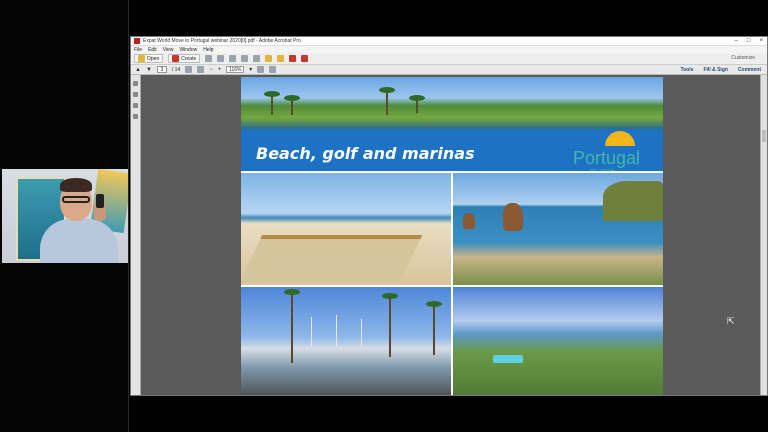  What do you see at coordinates (764, 136) in the screenshot?
I see `scroll-thumb` at bounding box center [764, 136].